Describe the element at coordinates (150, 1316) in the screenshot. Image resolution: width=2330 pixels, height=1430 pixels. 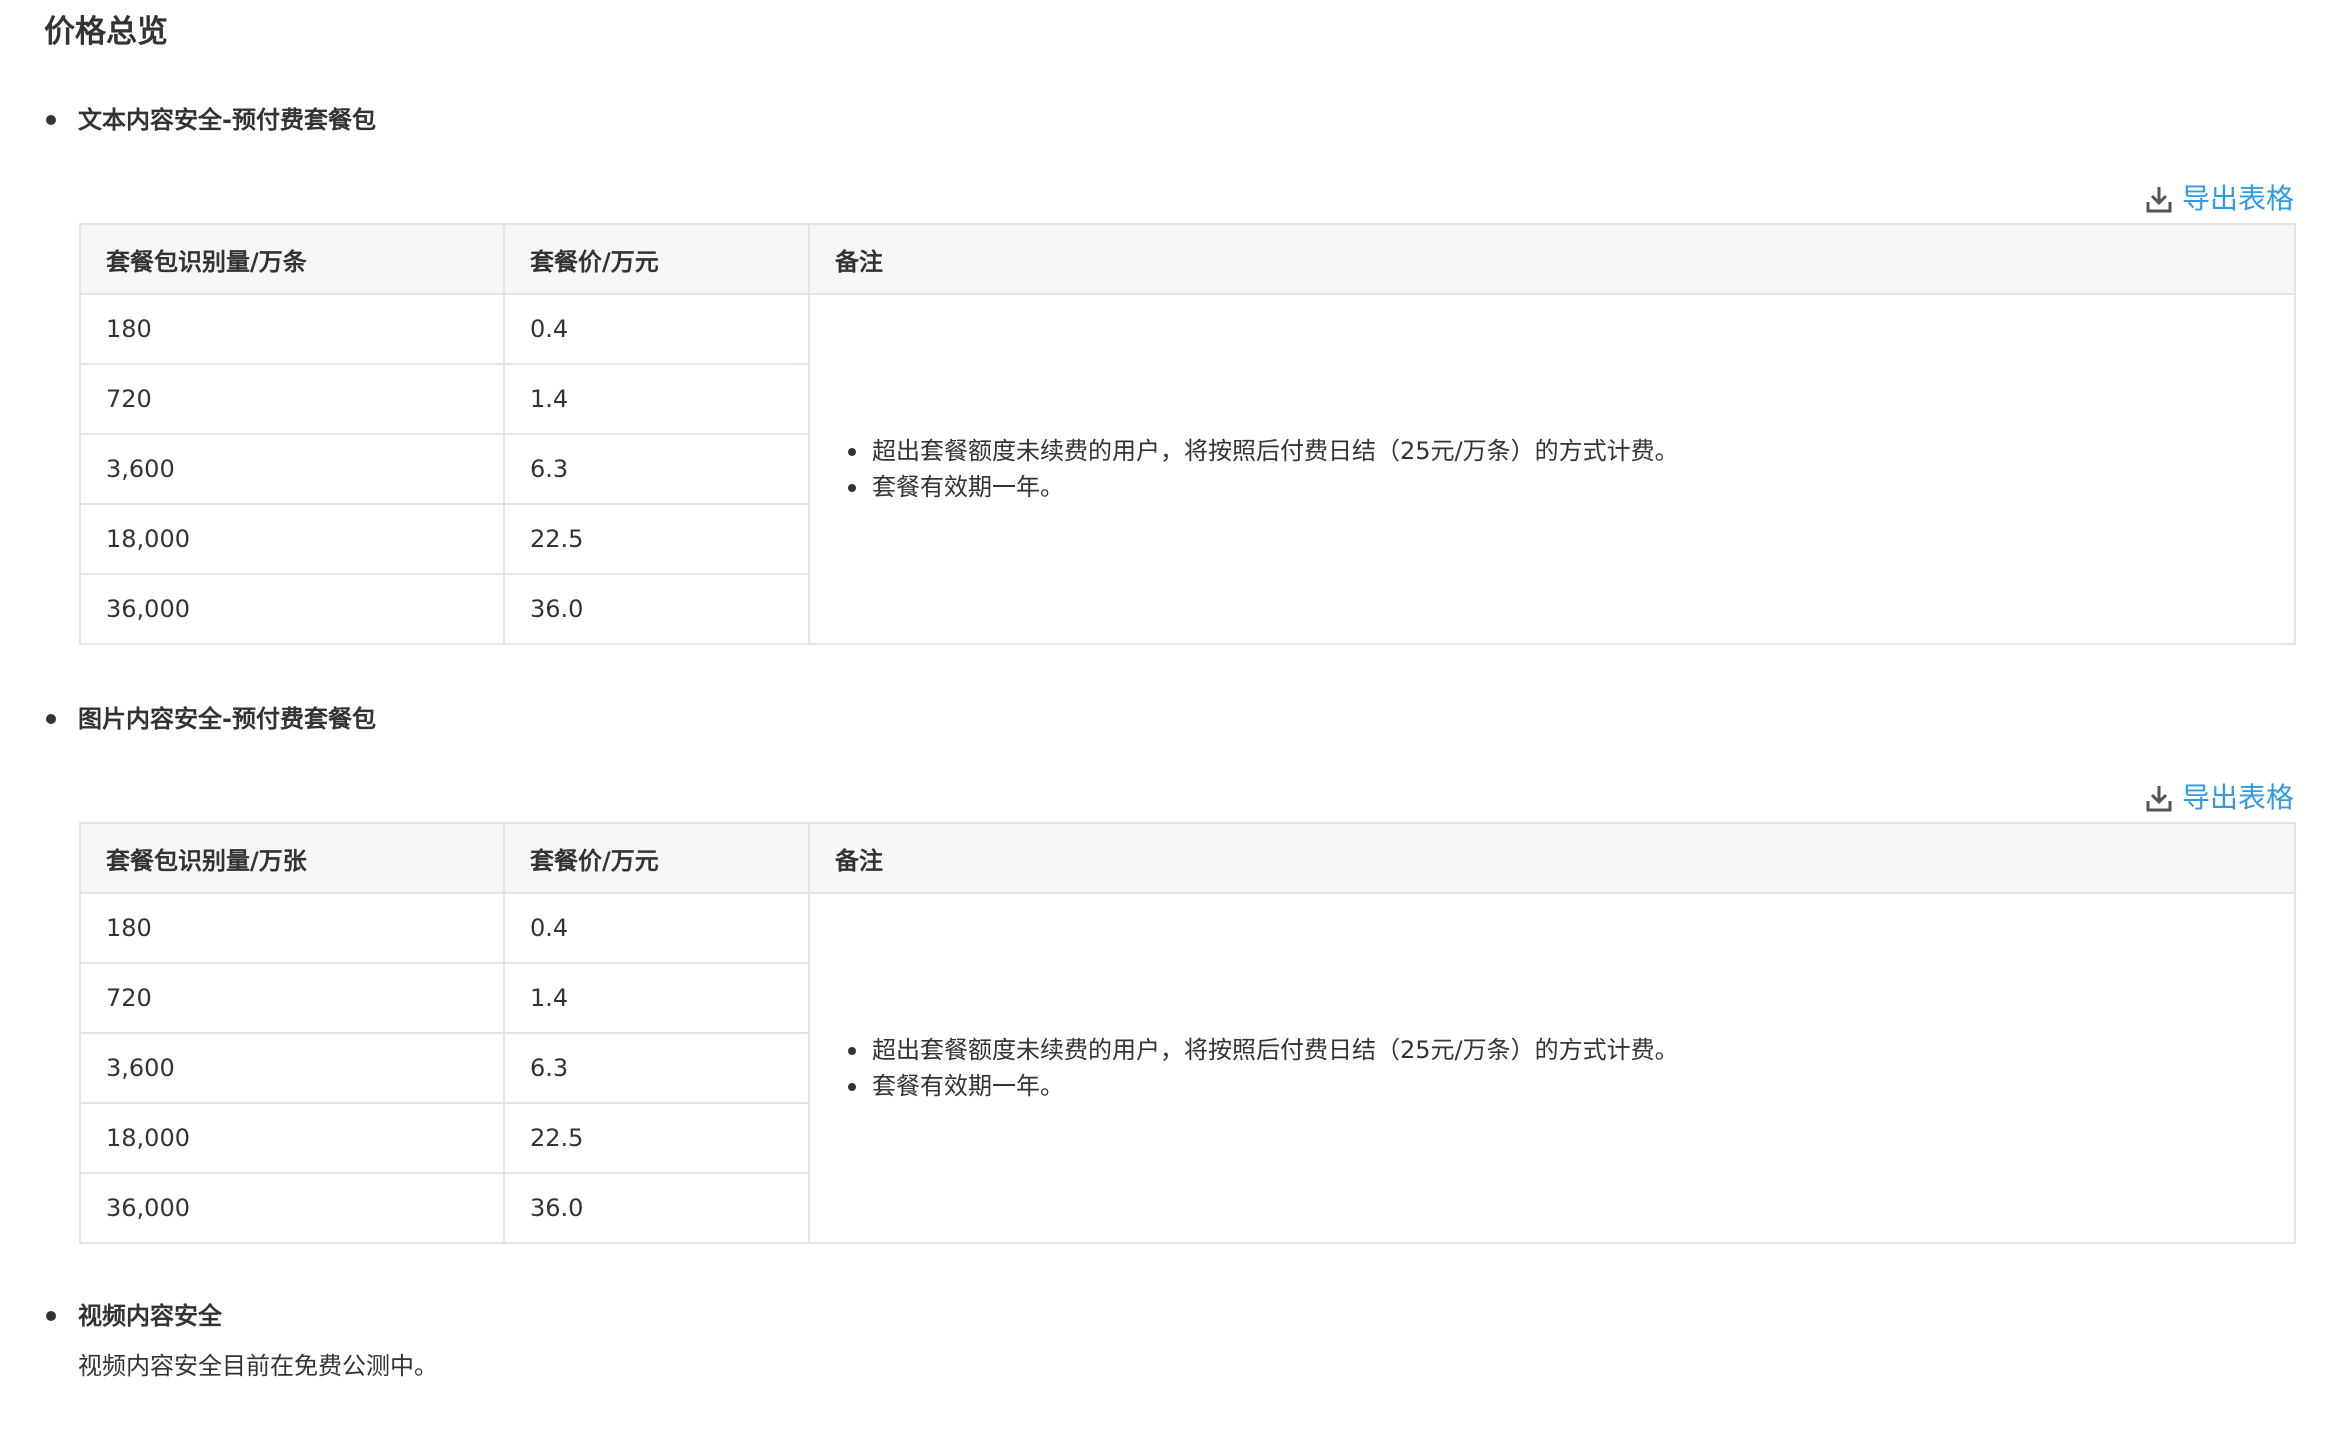
I see `section-title-video: 视频内容安全` at that location.